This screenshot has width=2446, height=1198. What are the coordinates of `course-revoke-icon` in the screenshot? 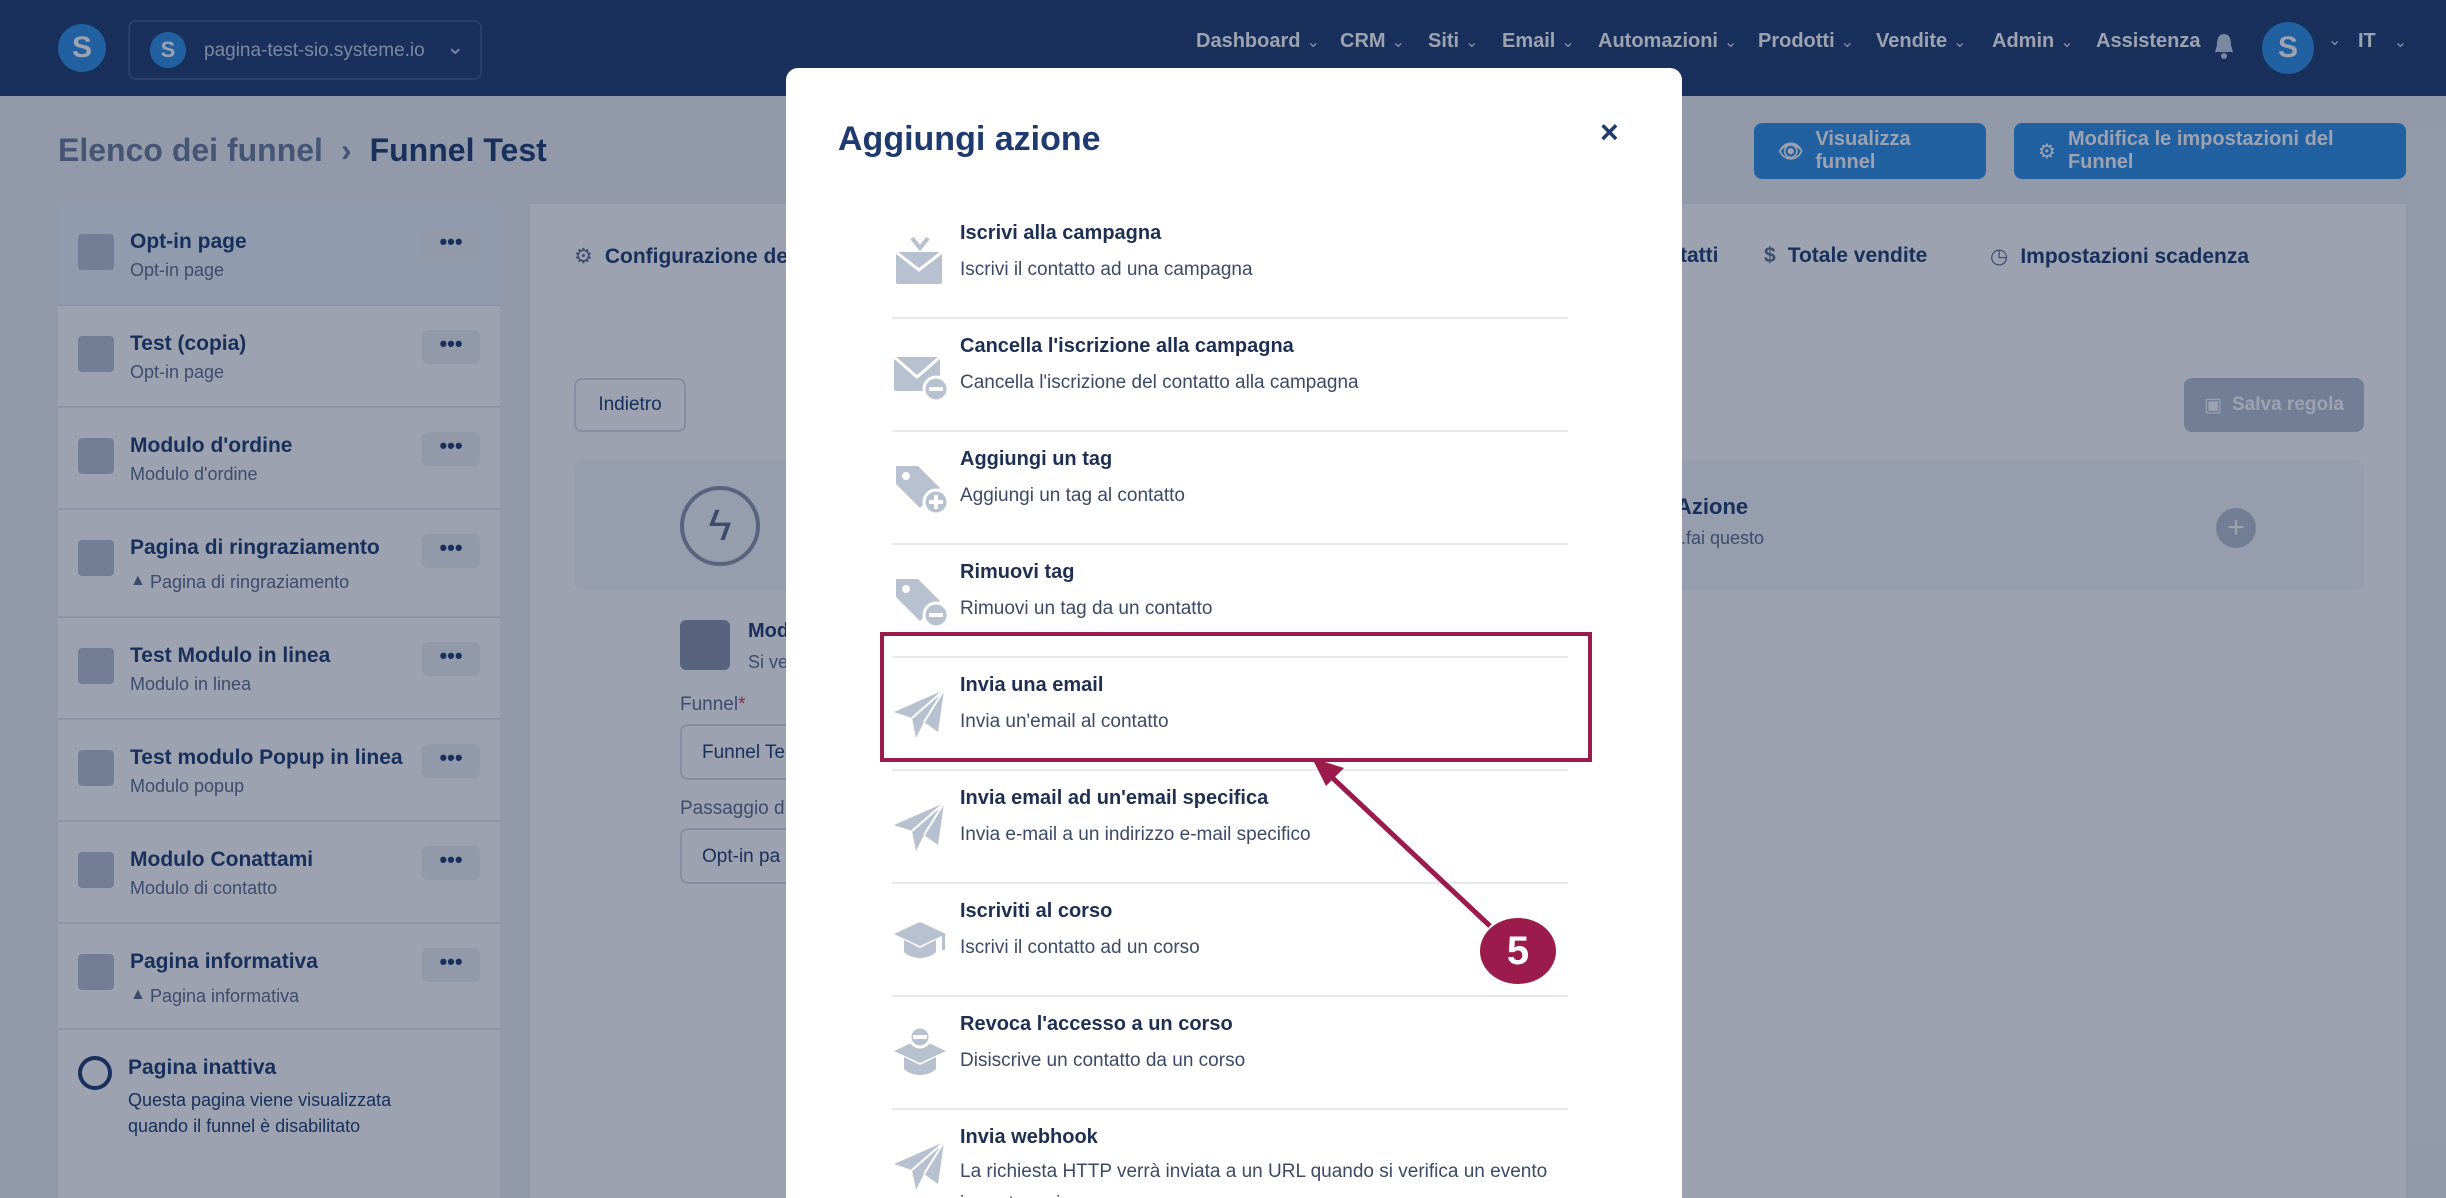 It's located at (920, 1050).